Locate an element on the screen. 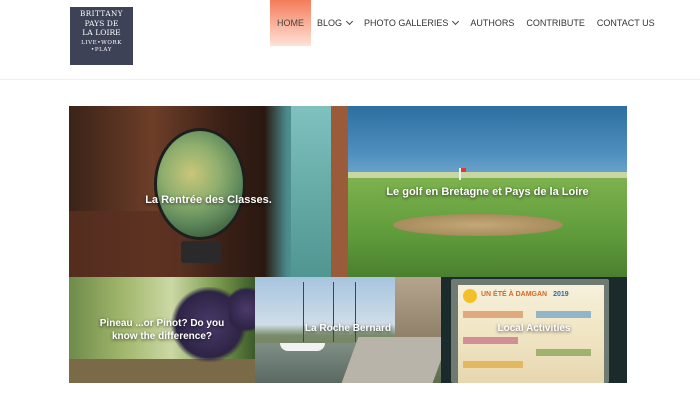 The width and height of the screenshot is (700, 393). nav-item-photo-galleries: PHOTO GALLERIES is located at coordinates (411, 23).